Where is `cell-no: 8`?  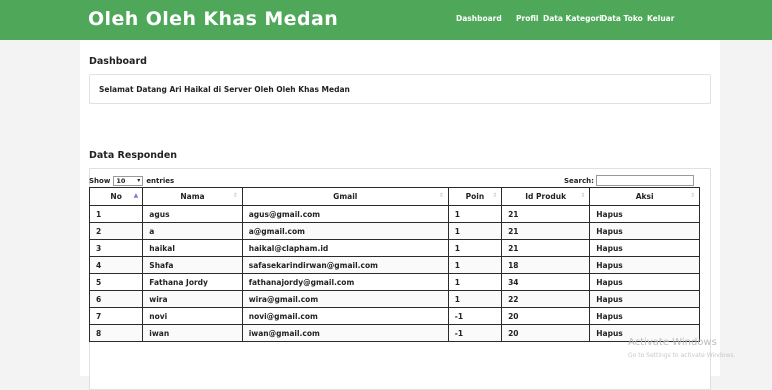
cell-no: 8 is located at coordinates (116, 333).